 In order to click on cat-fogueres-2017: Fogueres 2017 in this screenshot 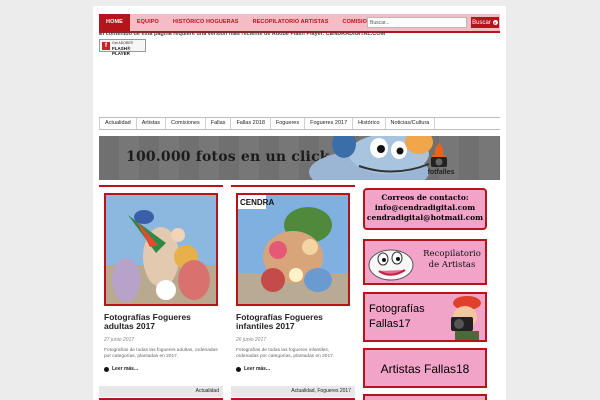, I will do `click(329, 123)`.